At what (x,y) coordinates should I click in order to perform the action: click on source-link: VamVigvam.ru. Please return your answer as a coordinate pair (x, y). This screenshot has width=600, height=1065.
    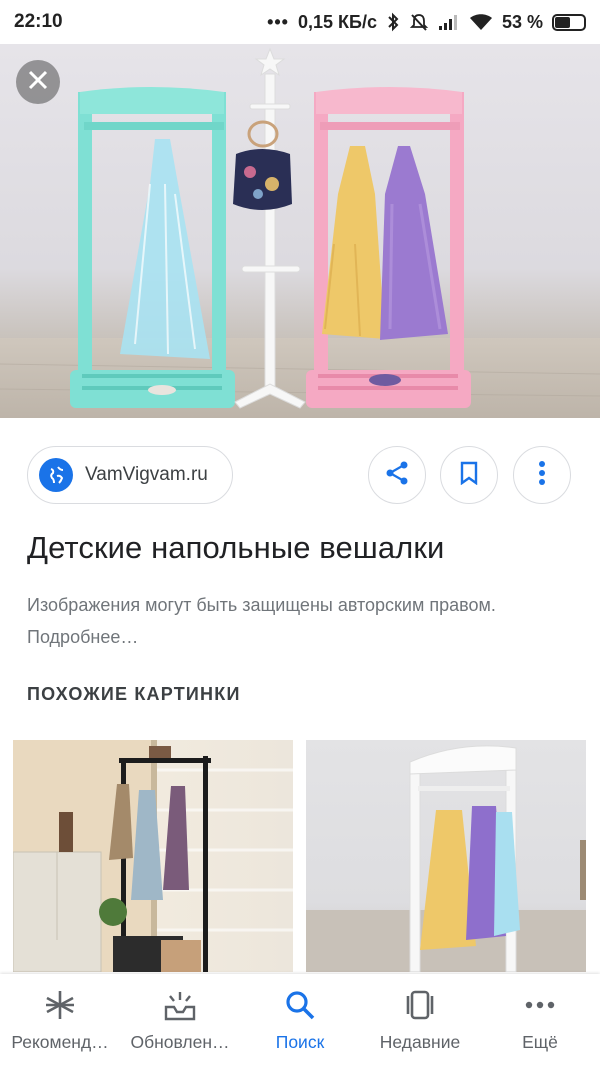
    Looking at the image, I should click on (130, 475).